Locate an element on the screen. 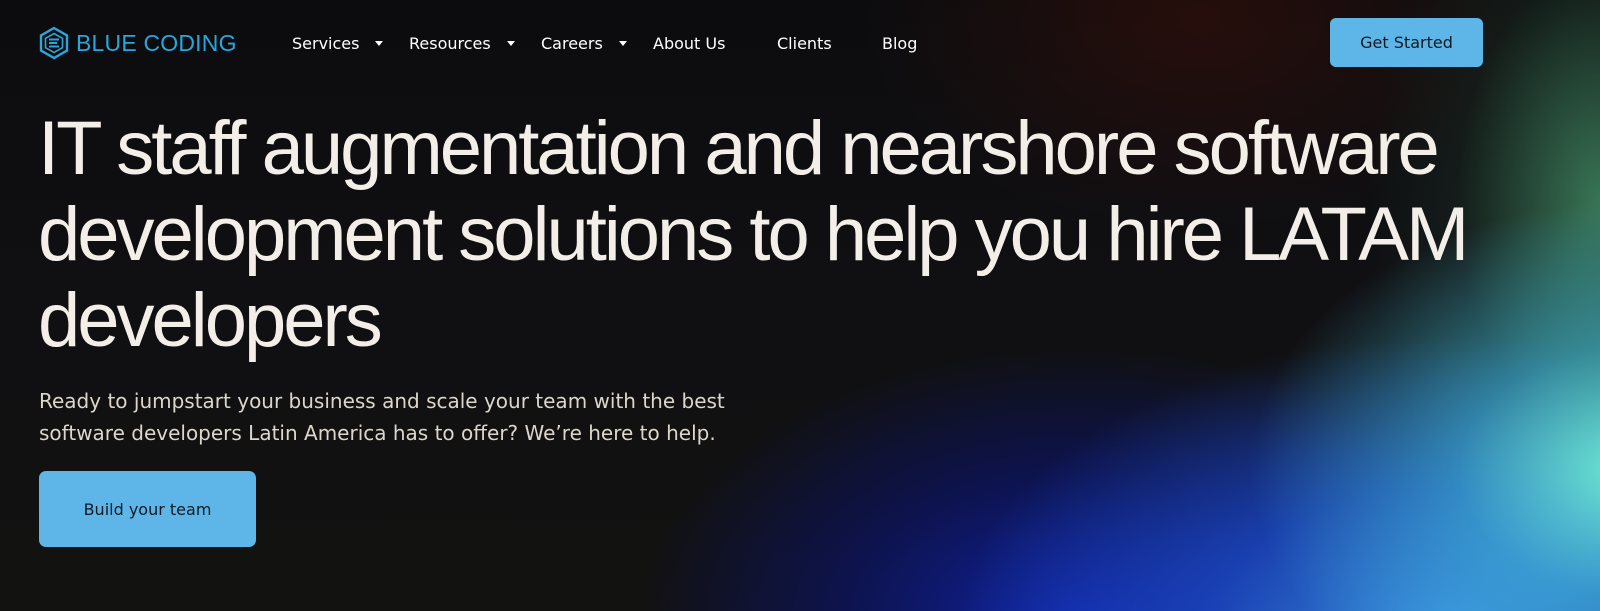 The height and width of the screenshot is (611, 1600). nav-item-label: Blog is located at coordinates (900, 43).